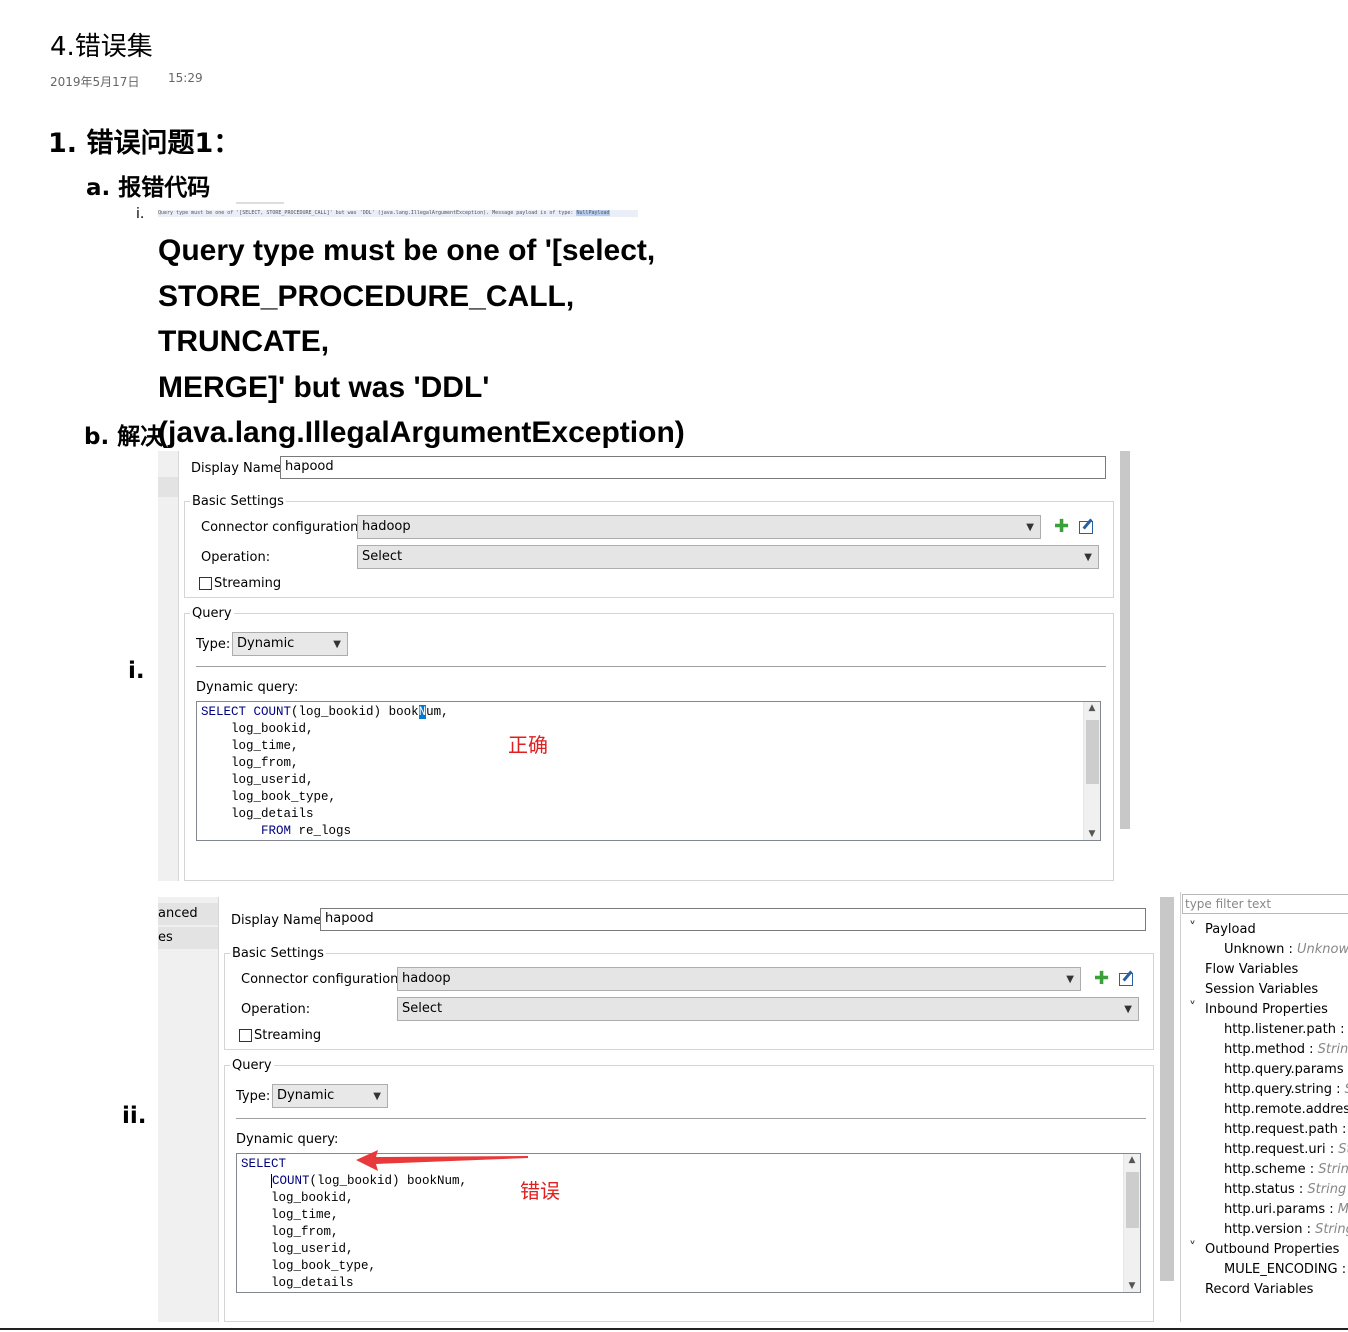 The image size is (1348, 1332). I want to click on note-date: 2019年5月17日, so click(95, 82).